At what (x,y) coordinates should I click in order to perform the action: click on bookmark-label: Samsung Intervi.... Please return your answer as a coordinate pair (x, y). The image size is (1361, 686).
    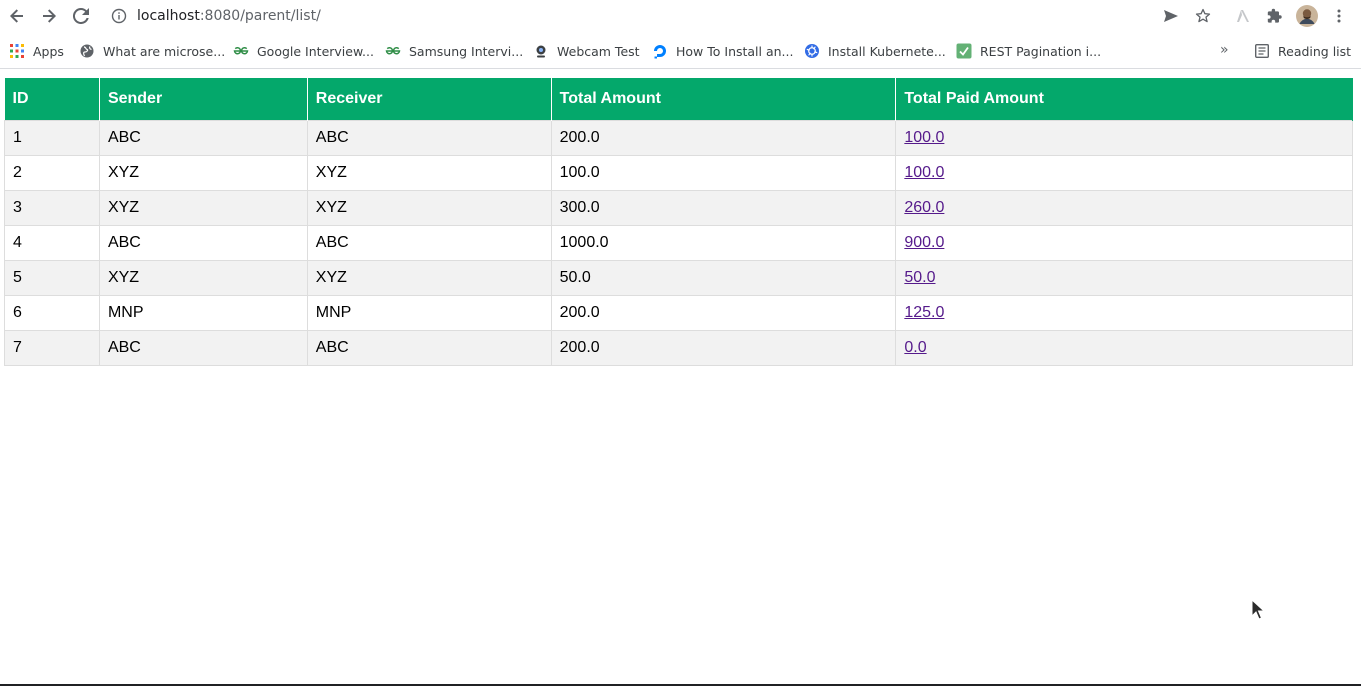
    Looking at the image, I should click on (466, 51).